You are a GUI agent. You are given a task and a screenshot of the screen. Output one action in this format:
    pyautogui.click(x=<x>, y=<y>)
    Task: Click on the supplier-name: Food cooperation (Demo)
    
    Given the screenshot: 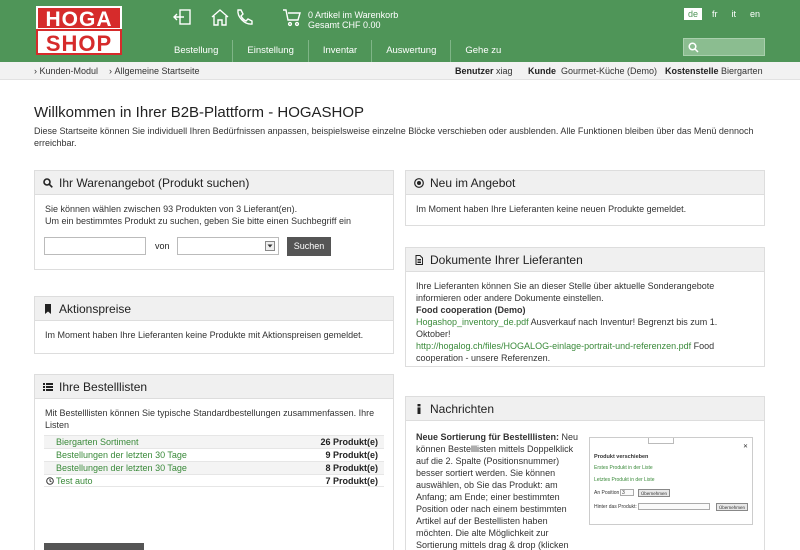 What is the action you would take?
    pyautogui.click(x=471, y=310)
    